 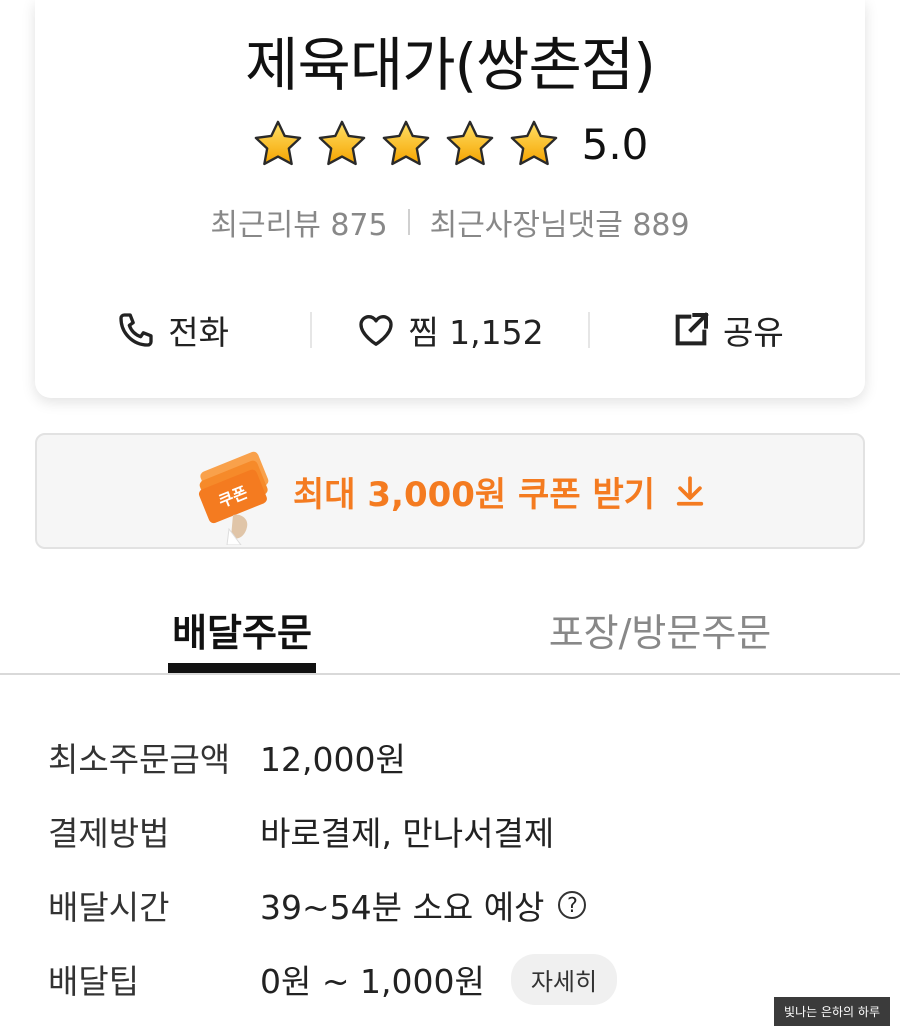 What do you see at coordinates (408, 222) in the screenshot?
I see `review-divider` at bounding box center [408, 222].